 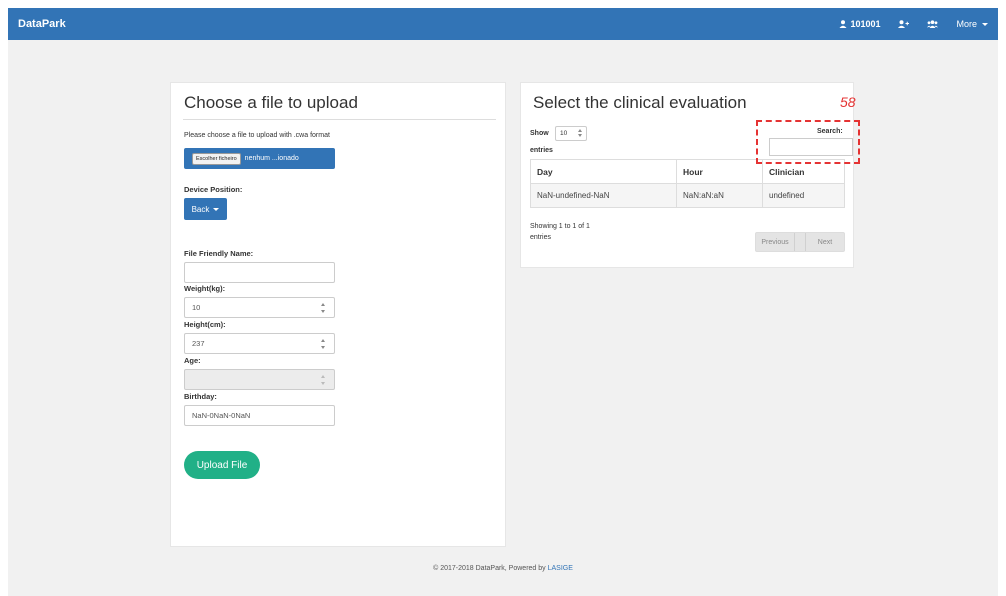 I want to click on device-position-dropdown: Back, so click(x=205, y=209).